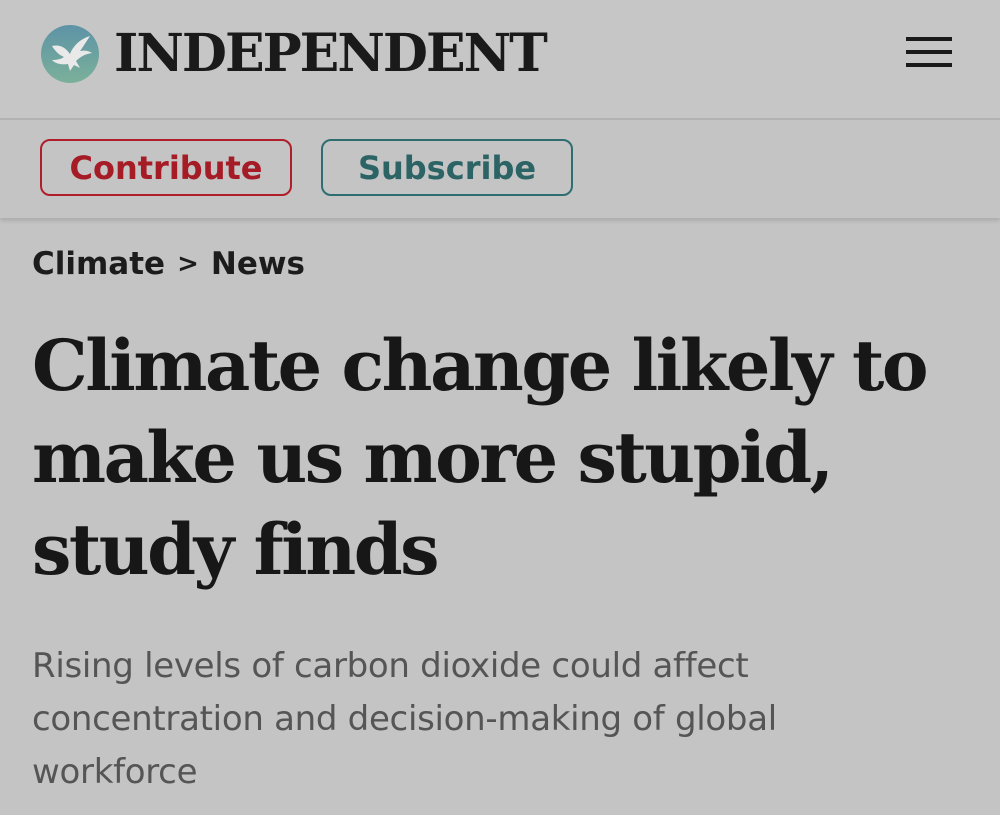 The height and width of the screenshot is (815, 1000). Describe the element at coordinates (168, 264) in the screenshot. I see `breadcrumb: Climate > News` at that location.